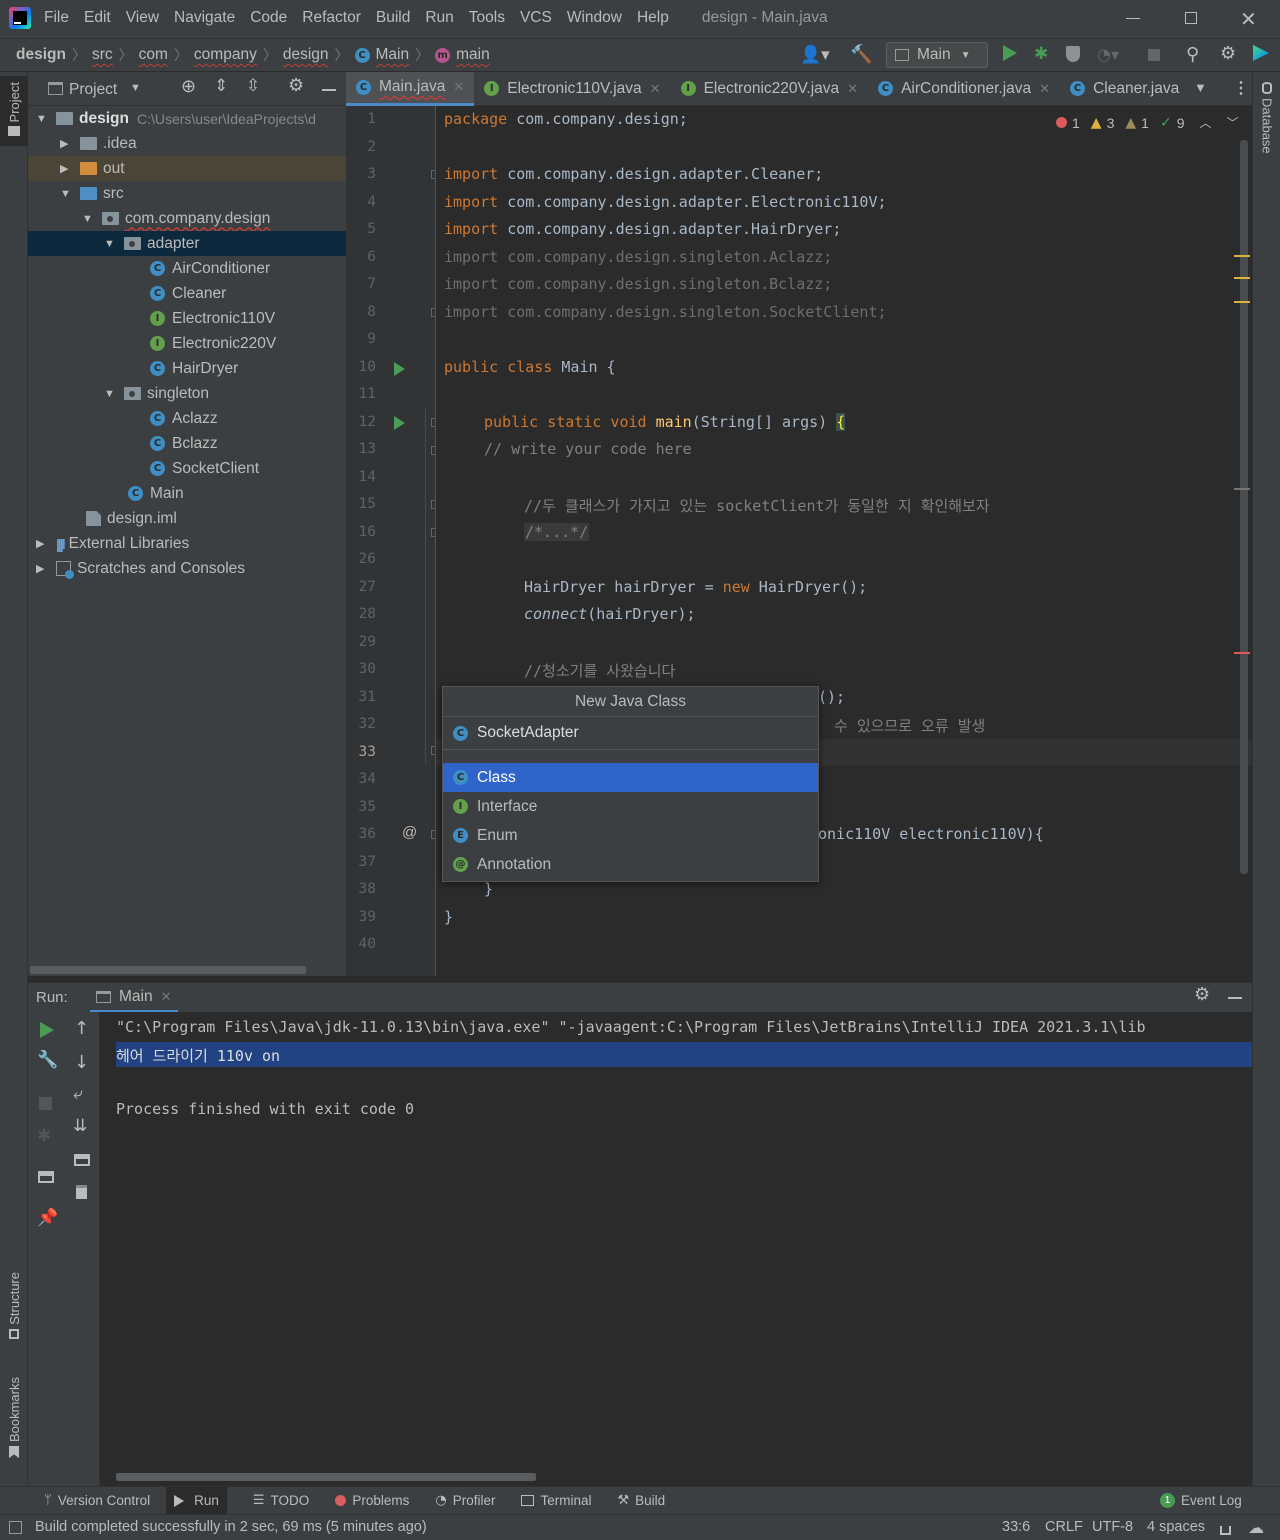 The height and width of the screenshot is (1540, 1280). What do you see at coordinates (156, 393) in the screenshot?
I see `tree-node-singleton: ▼ singleton` at bounding box center [156, 393].